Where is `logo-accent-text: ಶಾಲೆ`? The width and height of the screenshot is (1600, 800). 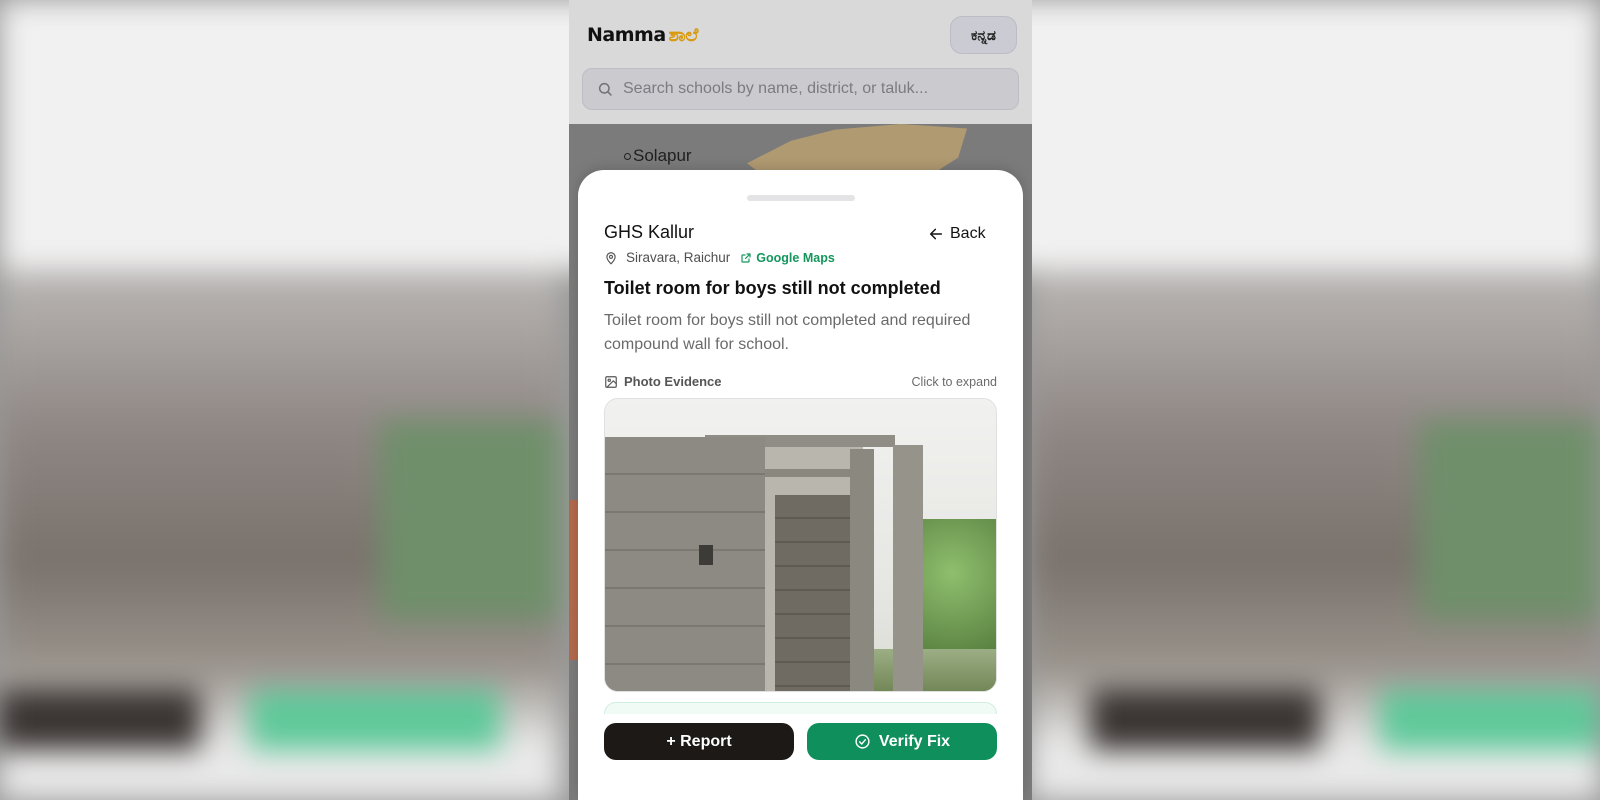 logo-accent-text: ಶಾಲೆ is located at coordinates (683, 35).